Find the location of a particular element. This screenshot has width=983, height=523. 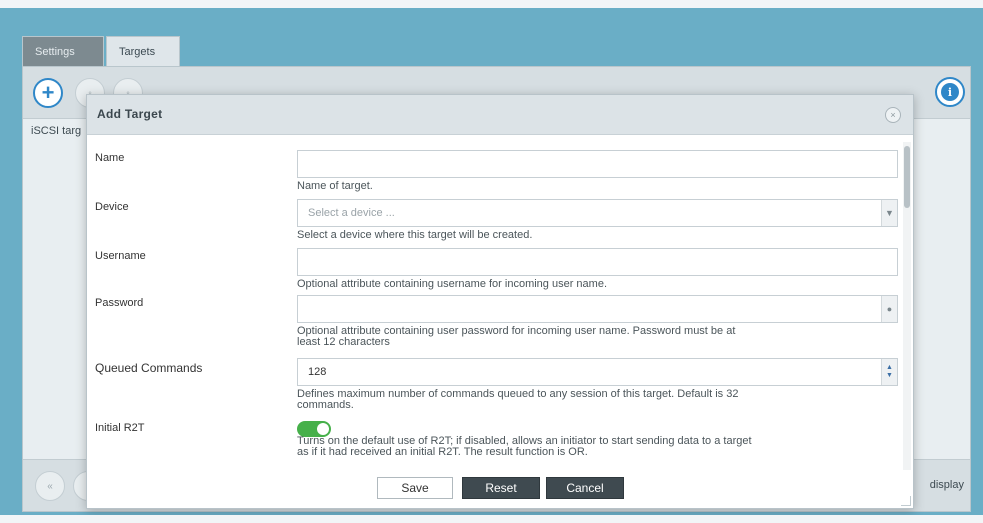

dialog-scrollbar is located at coordinates (907, 306).